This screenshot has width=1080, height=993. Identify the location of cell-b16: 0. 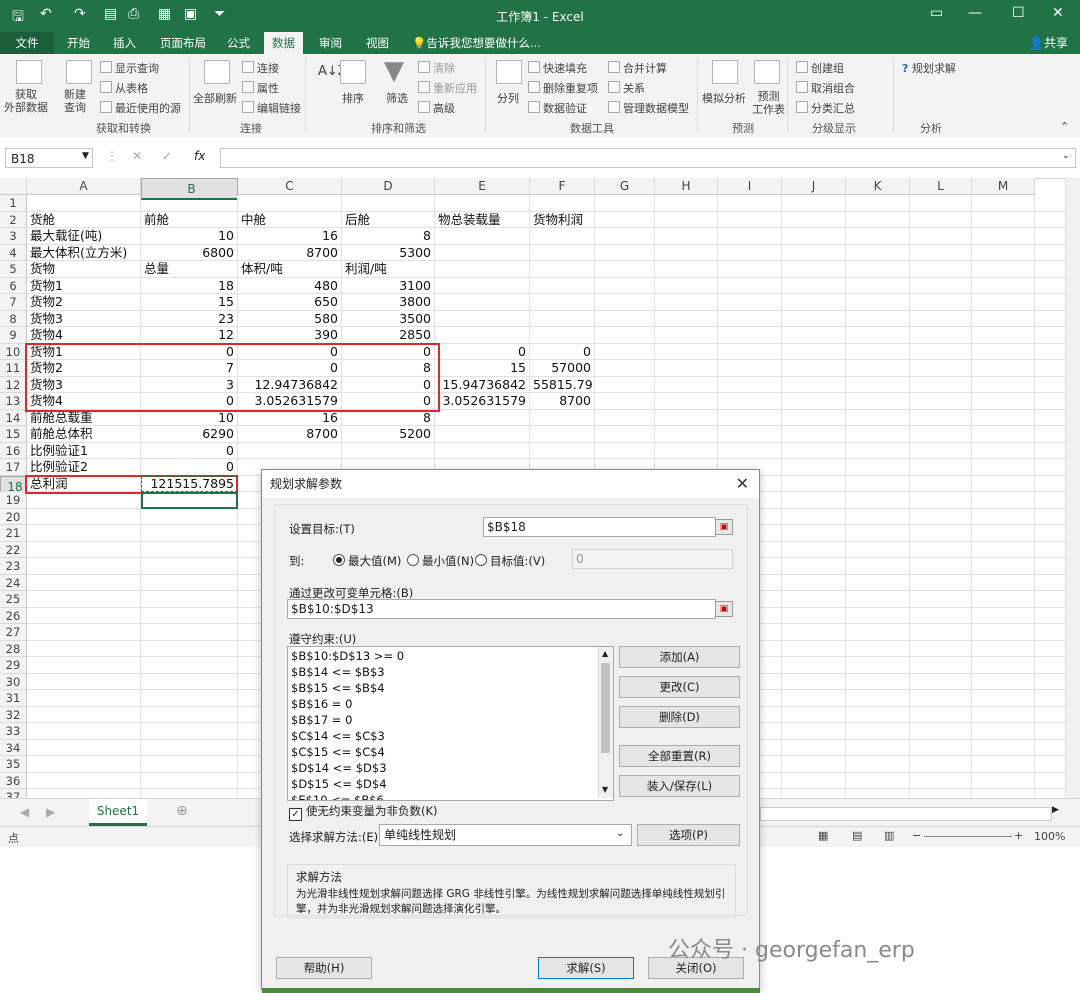
(189, 451).